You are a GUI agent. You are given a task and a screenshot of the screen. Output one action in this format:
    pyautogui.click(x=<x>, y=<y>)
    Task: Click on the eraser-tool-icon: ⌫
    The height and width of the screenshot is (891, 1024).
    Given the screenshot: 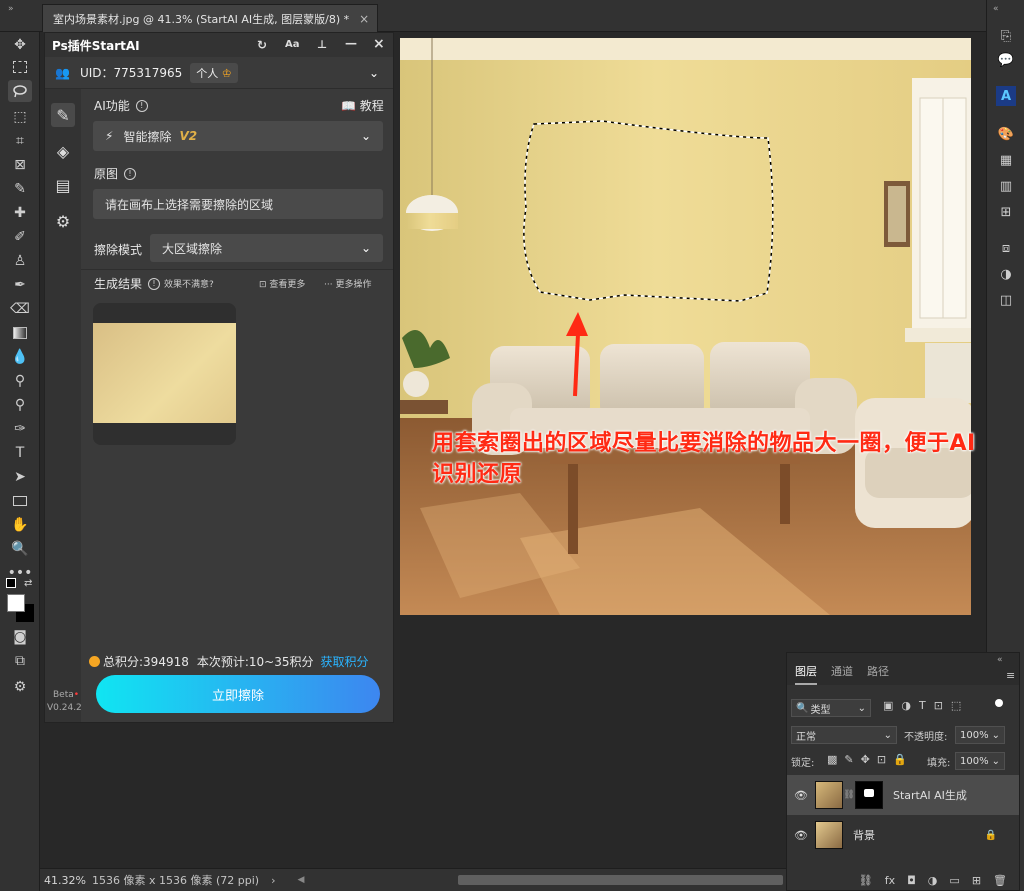 What is the action you would take?
    pyautogui.click(x=20, y=309)
    